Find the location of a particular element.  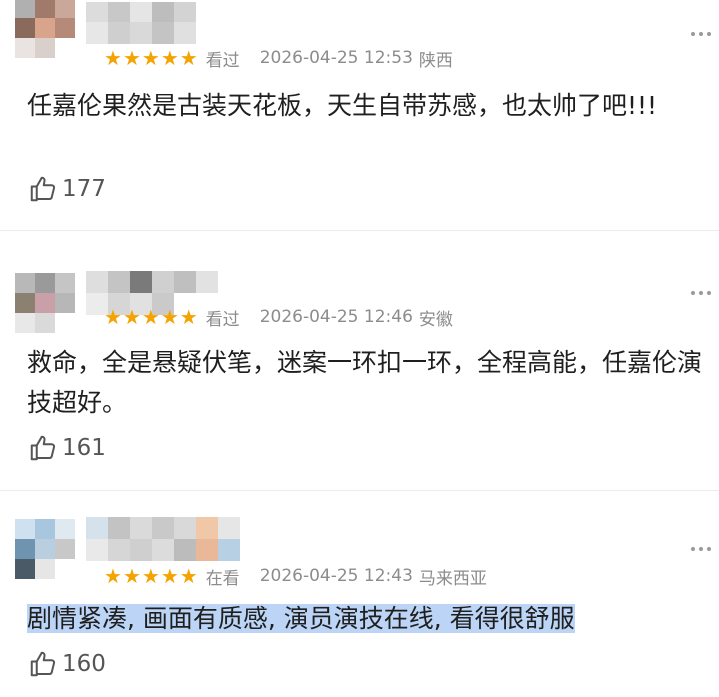

comment-meta: ★ ★ ★ ★ ★ 在看 2026-04-25 12:43 马来西亚 is located at coordinates (295, 576).